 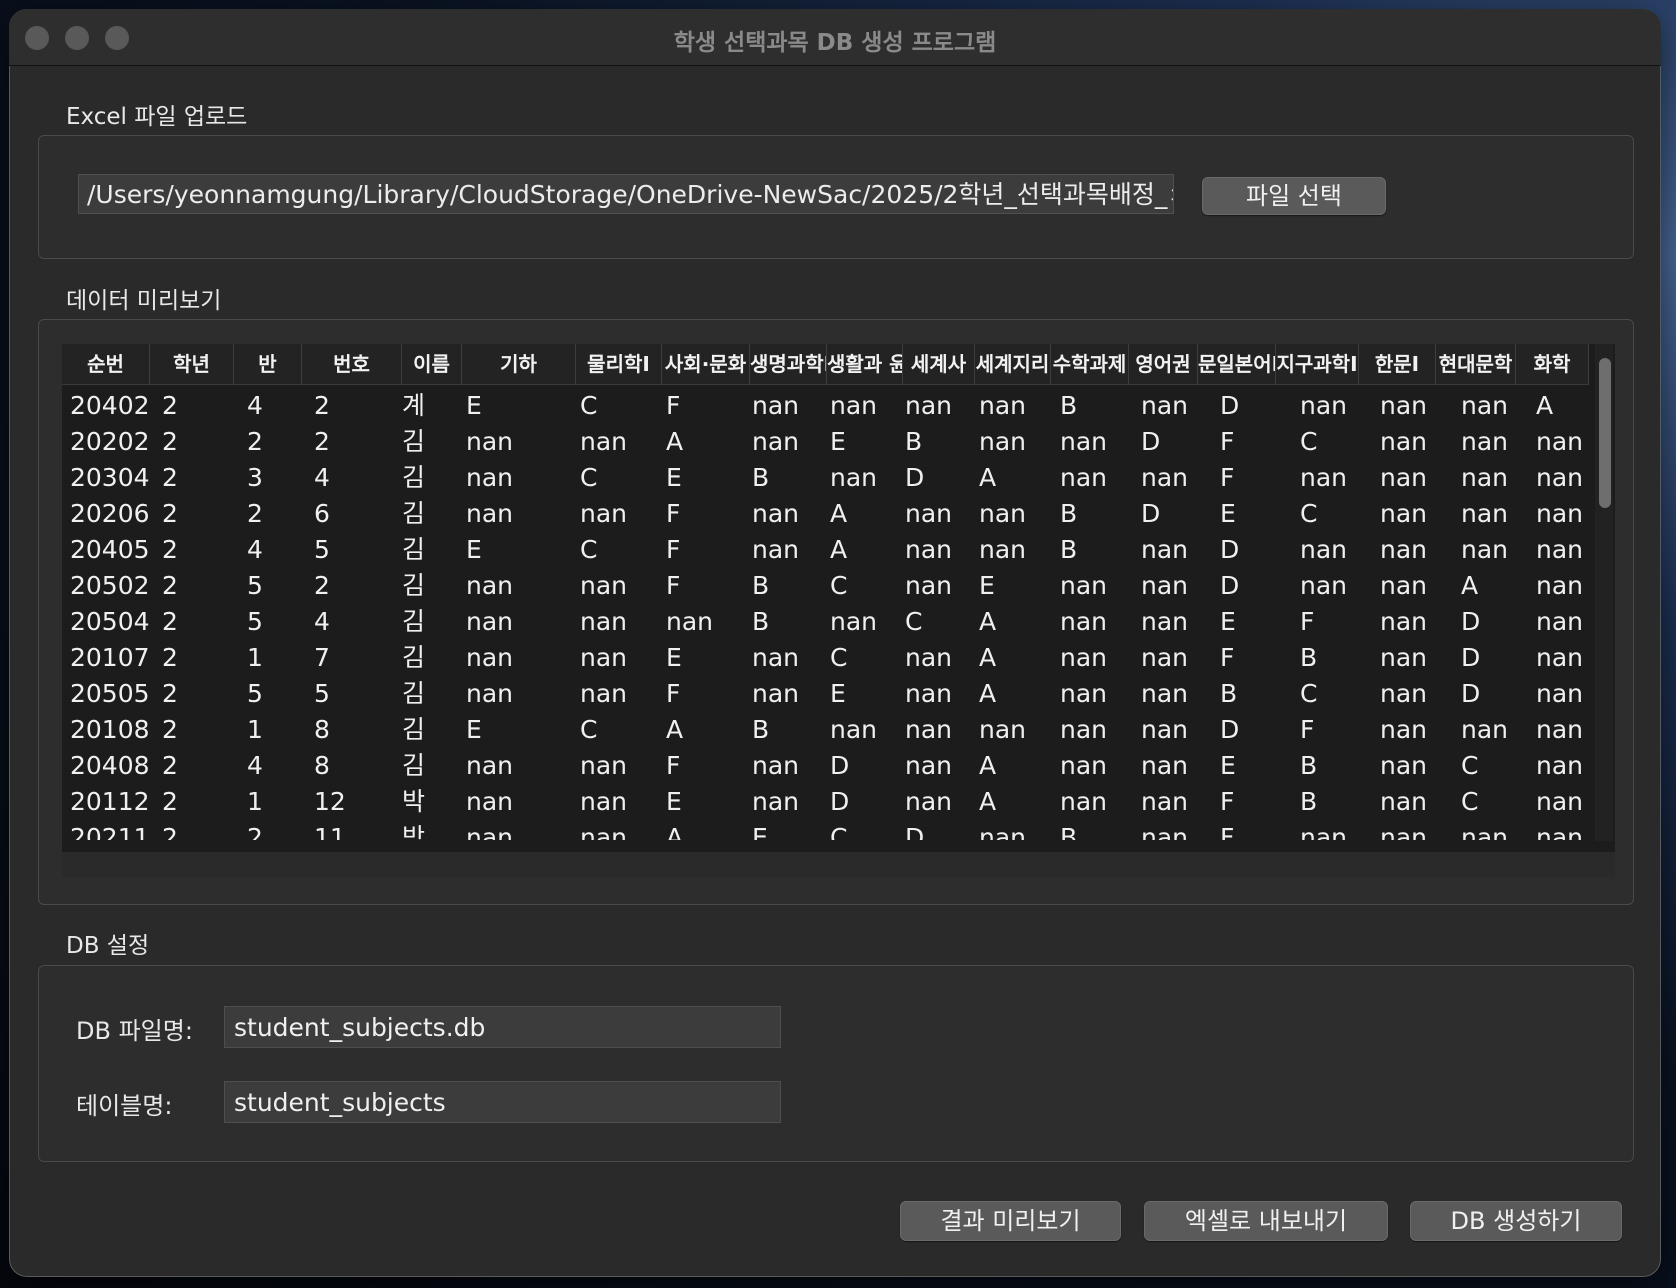 I want to click on column-header: 화학, so click(x=1552, y=364).